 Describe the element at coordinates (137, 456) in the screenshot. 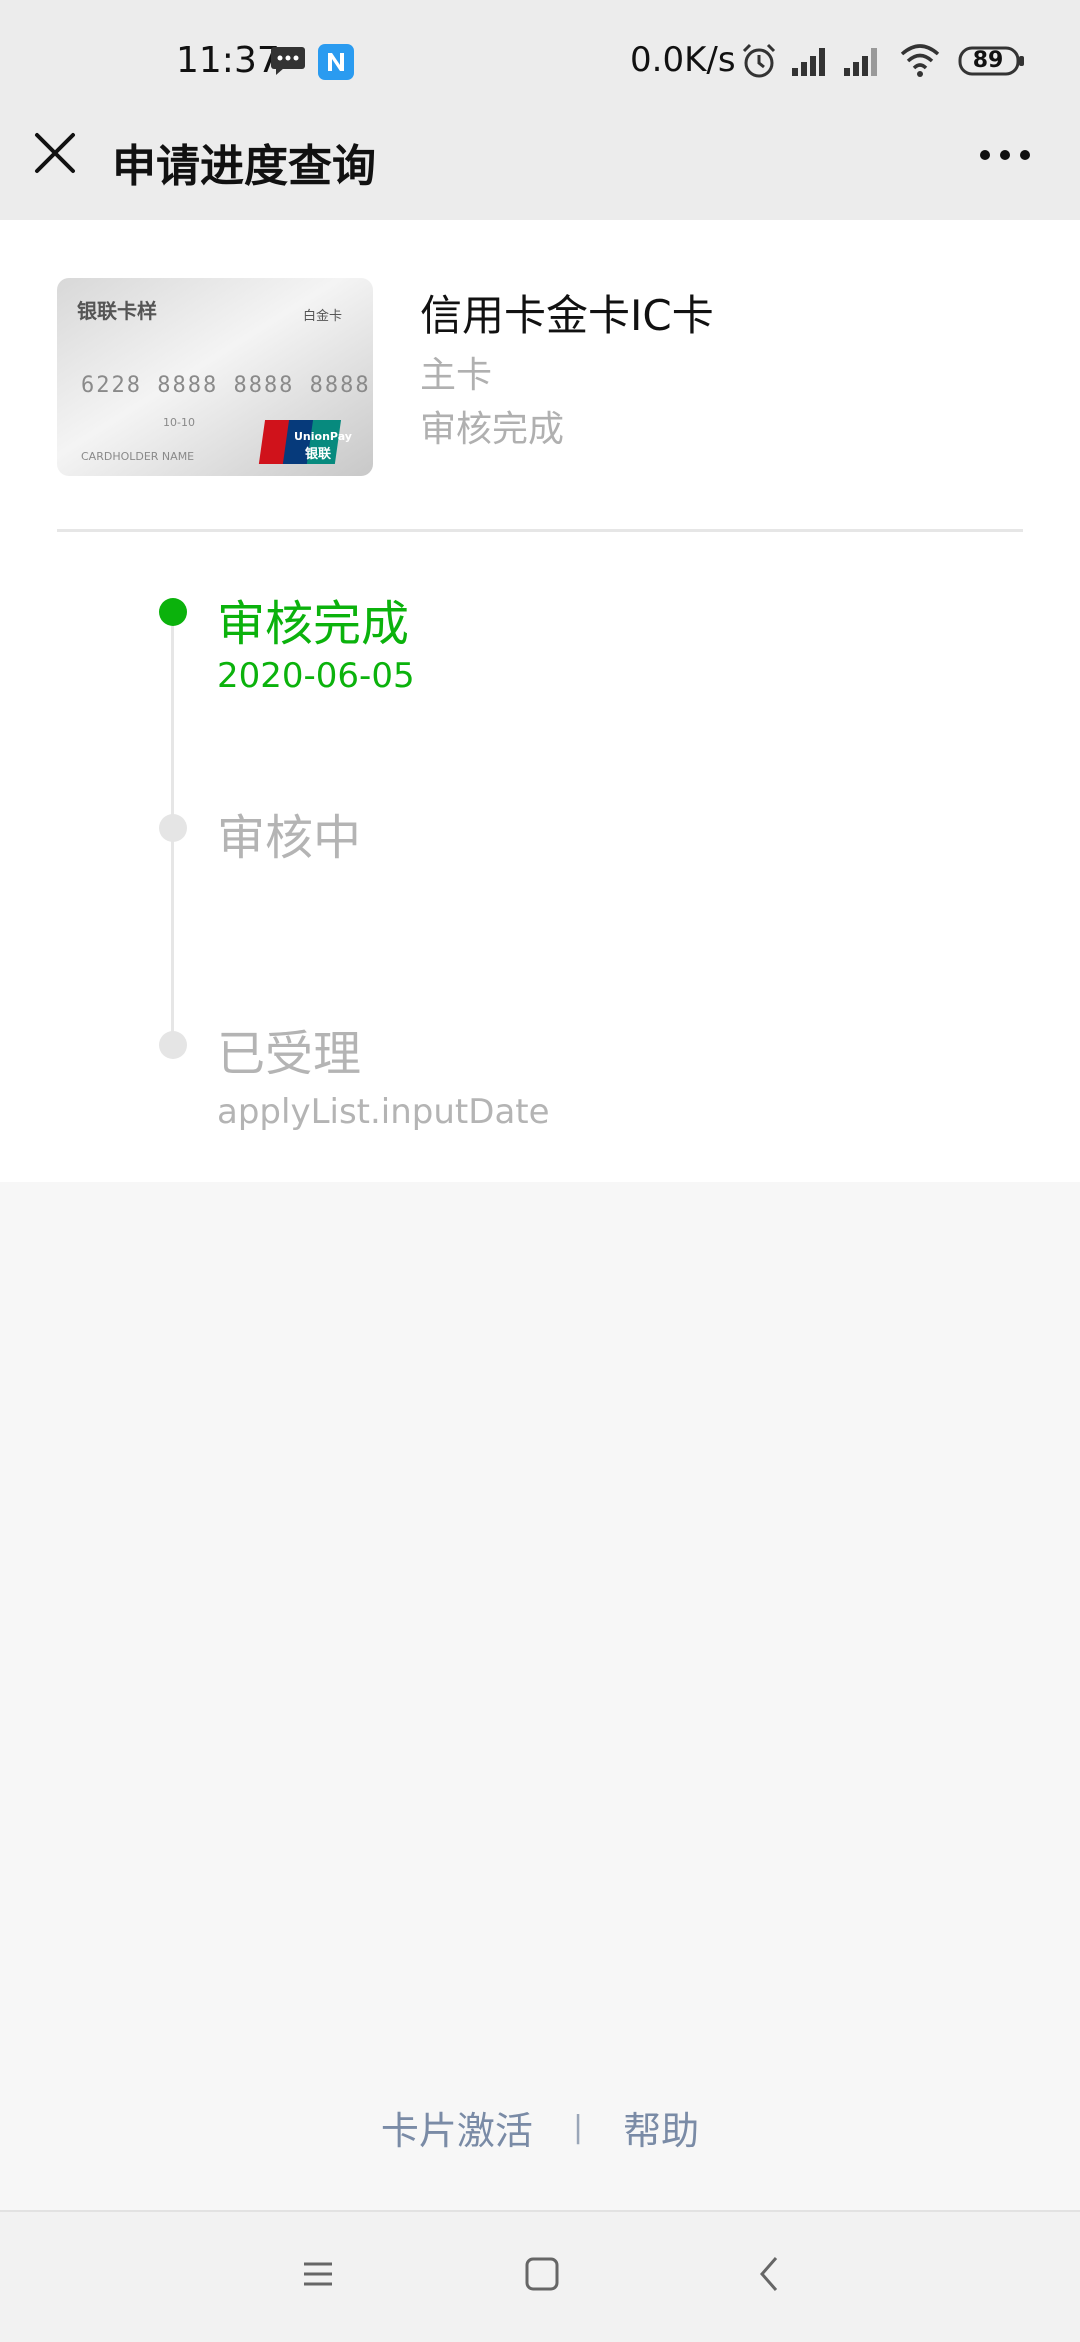

I see `svg-text: CARDHOLDER NAME` at that location.